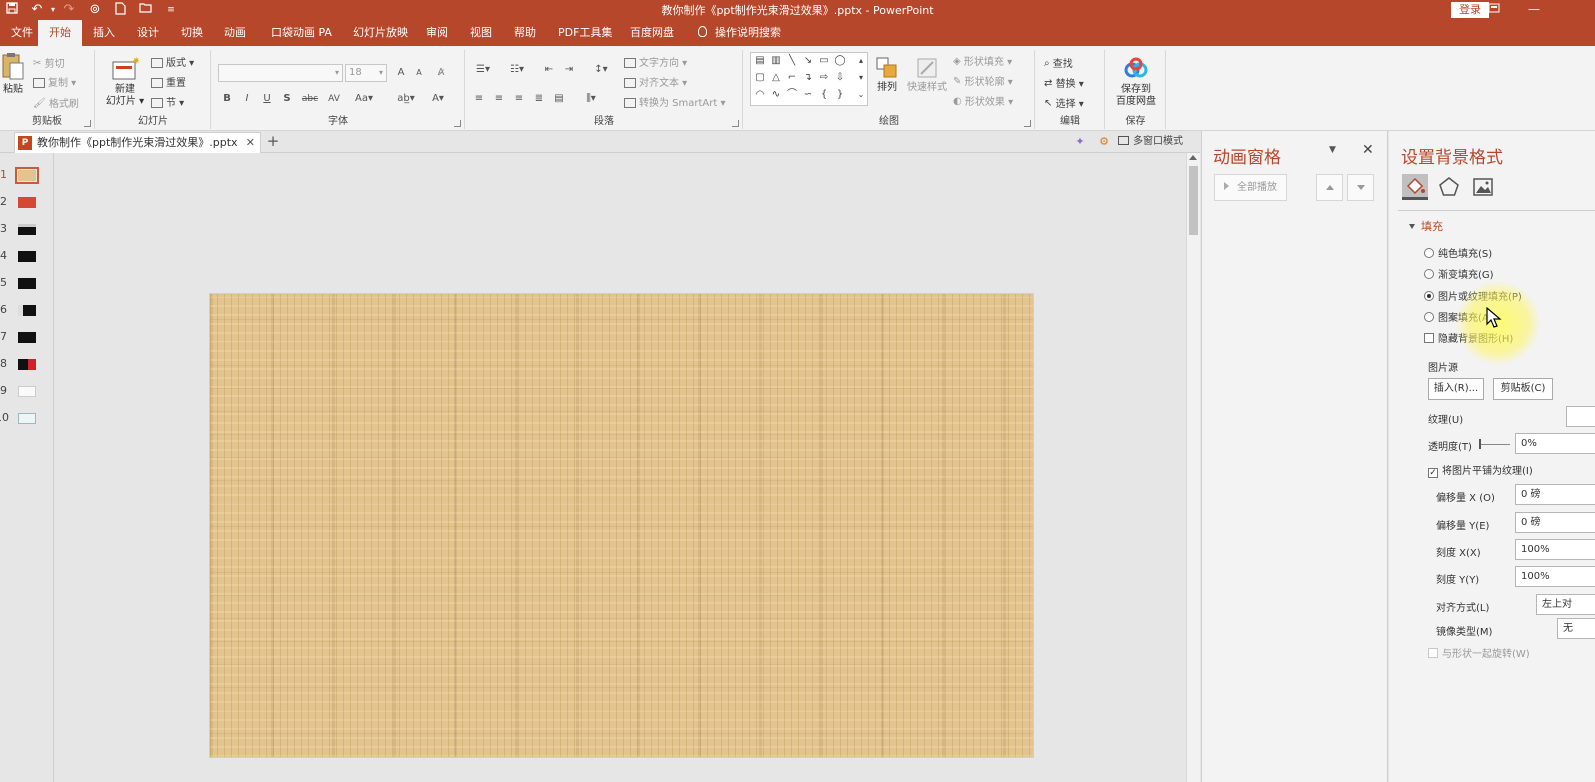 The width and height of the screenshot is (1595, 782). What do you see at coordinates (792, 61) in the screenshot?
I see `line-shape-icon: ╲` at bounding box center [792, 61].